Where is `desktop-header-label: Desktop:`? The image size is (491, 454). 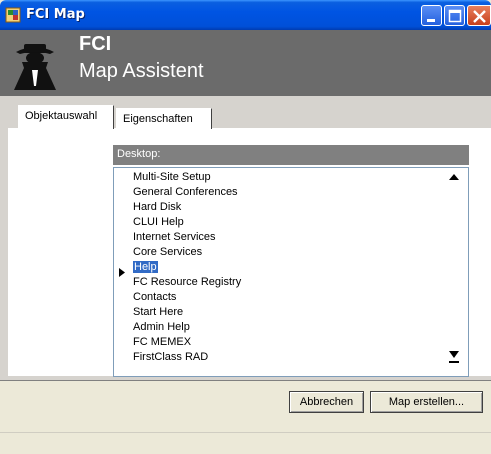 desktop-header-label: Desktop: is located at coordinates (291, 155).